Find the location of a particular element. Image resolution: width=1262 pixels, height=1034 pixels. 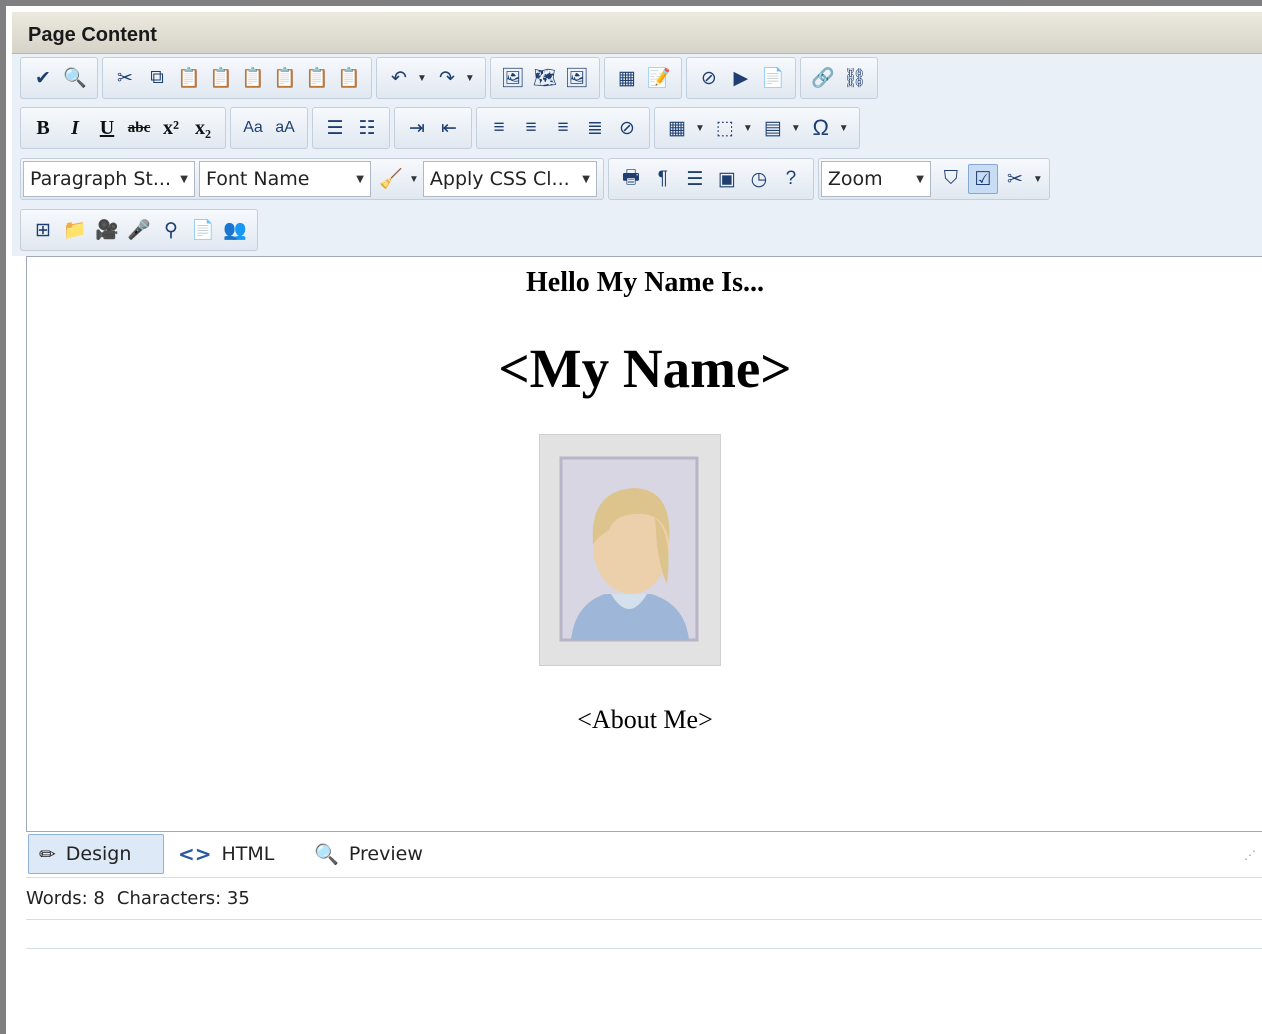

resize-grip-icon: ⋰ is located at coordinates (1250, 855).